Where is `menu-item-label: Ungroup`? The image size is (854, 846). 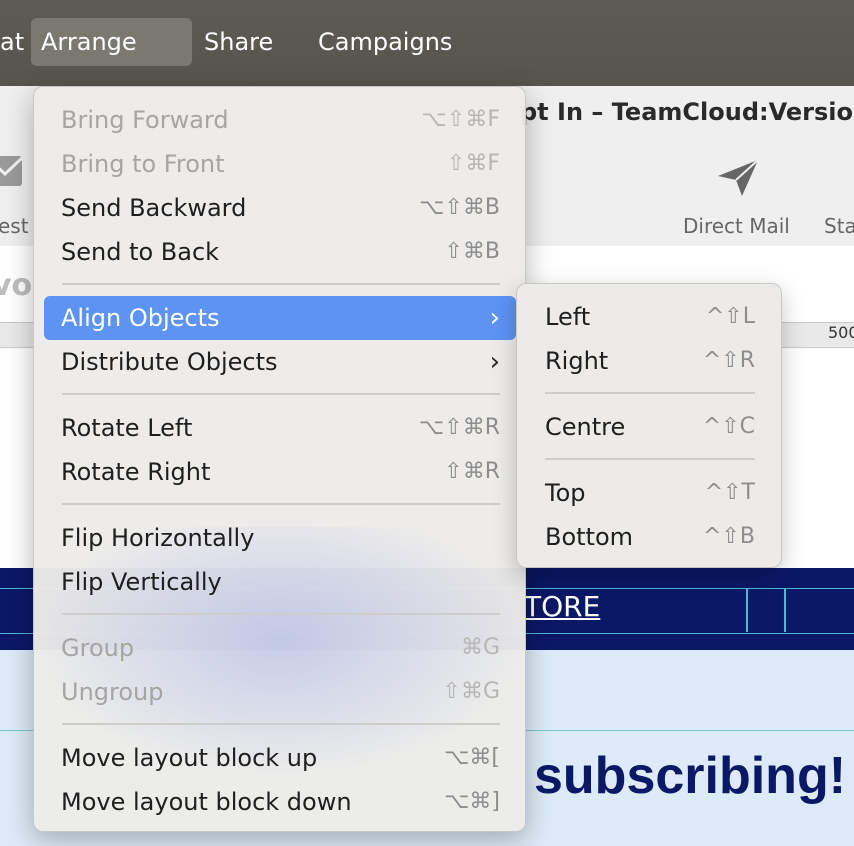 menu-item-label: Ungroup is located at coordinates (112, 692).